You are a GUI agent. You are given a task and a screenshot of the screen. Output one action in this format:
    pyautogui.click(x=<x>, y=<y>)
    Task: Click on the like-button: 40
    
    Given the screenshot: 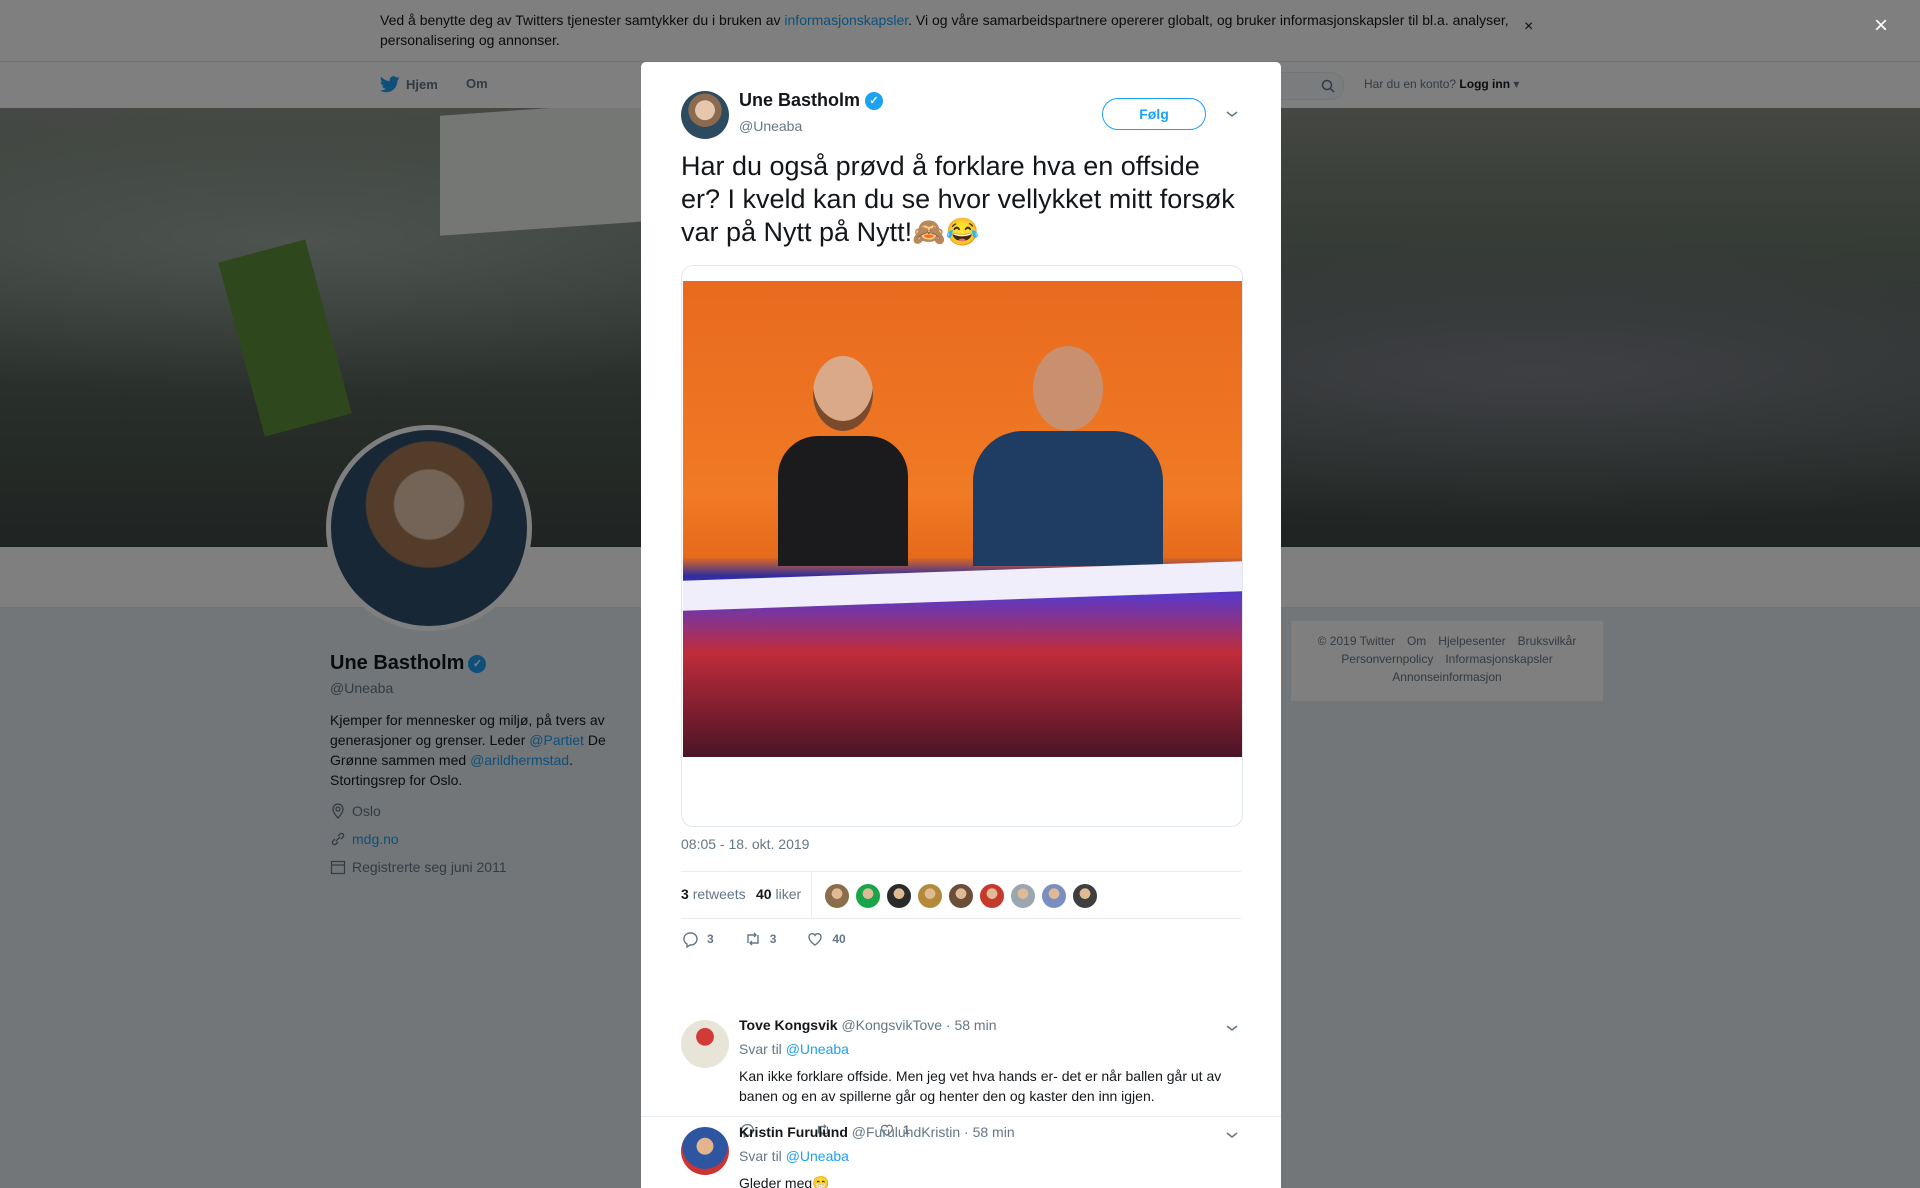 What is the action you would take?
    pyautogui.click(x=826, y=939)
    